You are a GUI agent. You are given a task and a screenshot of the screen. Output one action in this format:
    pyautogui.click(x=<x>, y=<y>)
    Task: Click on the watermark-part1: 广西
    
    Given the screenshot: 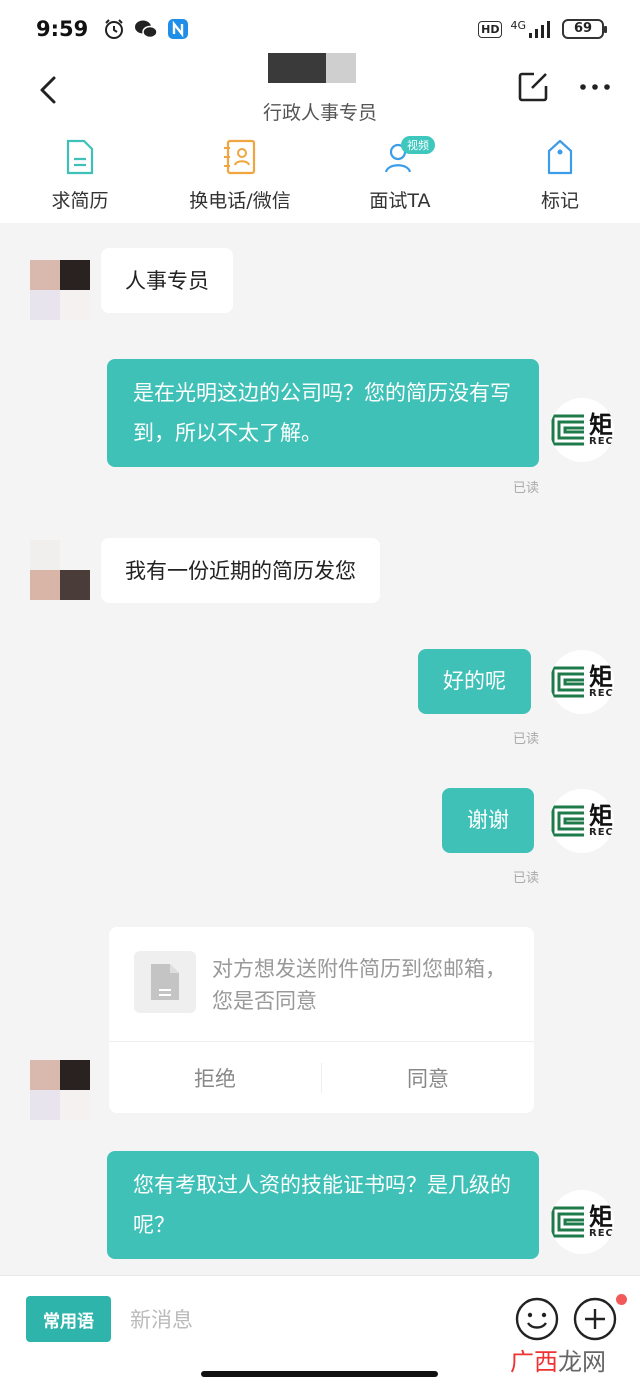 What is the action you would take?
    pyautogui.click(x=534, y=1362)
    